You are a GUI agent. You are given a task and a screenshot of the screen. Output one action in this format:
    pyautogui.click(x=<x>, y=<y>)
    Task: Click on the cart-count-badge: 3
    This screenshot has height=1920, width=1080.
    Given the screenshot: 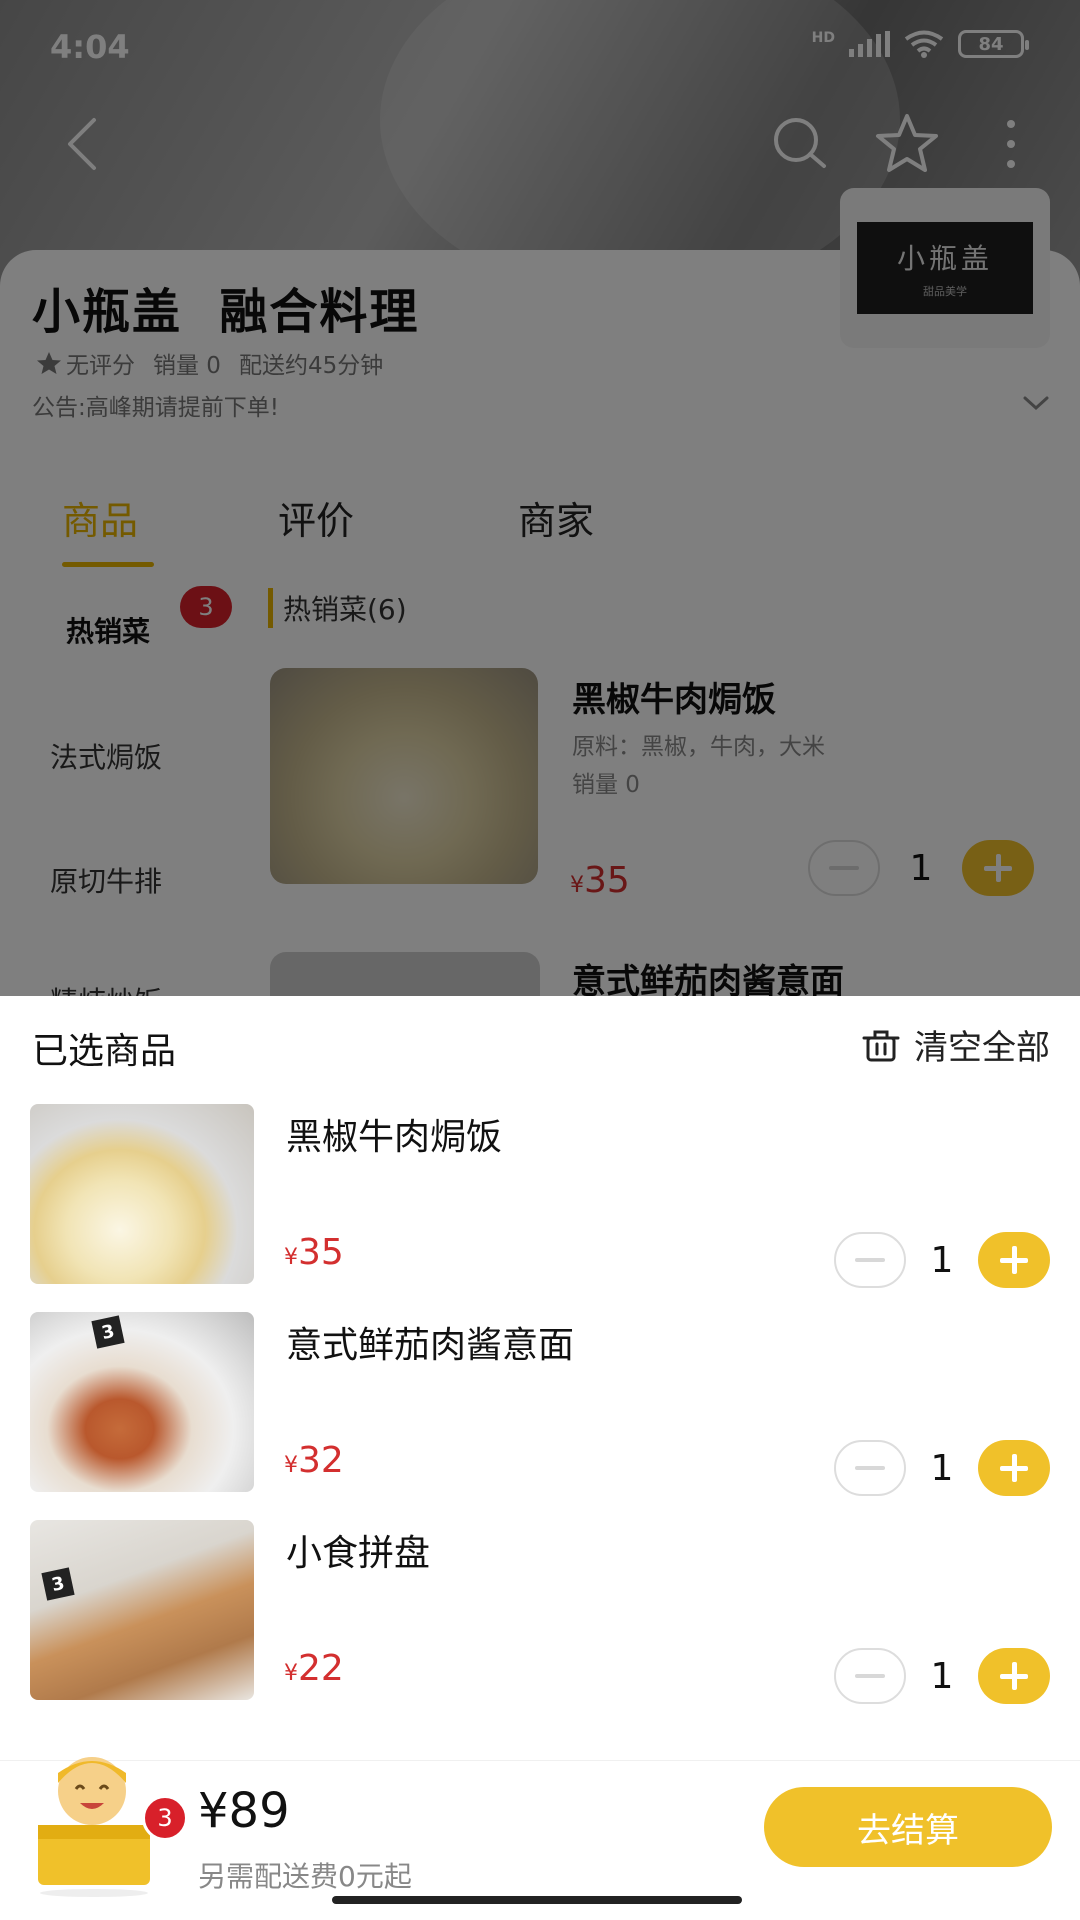 What is the action you would take?
    pyautogui.click(x=165, y=1818)
    